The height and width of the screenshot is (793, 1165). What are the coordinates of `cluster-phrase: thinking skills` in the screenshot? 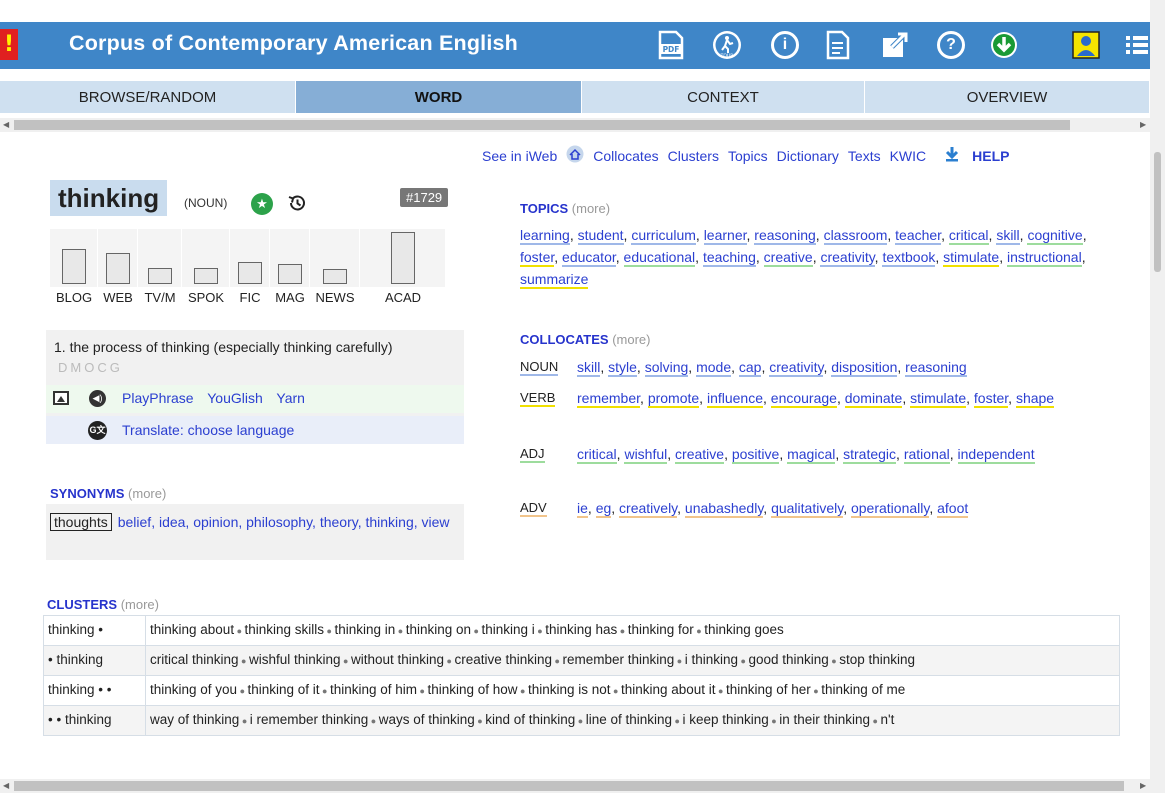 It's located at (285, 629).